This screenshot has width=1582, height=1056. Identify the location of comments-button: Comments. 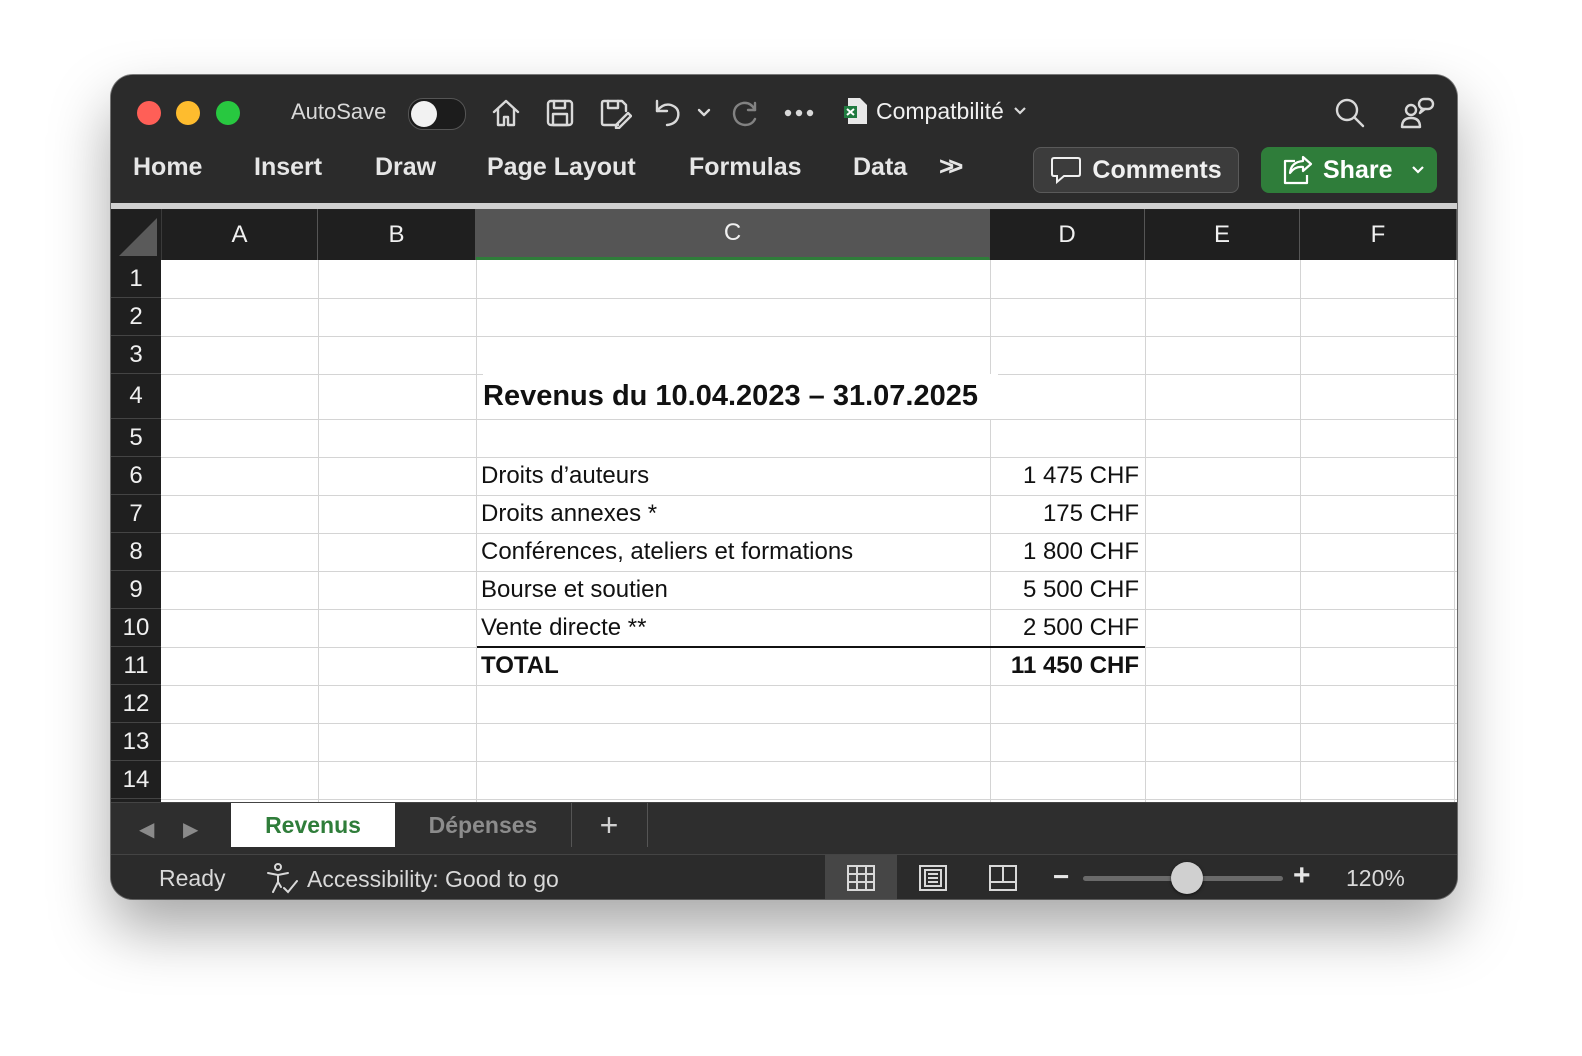
(1136, 170).